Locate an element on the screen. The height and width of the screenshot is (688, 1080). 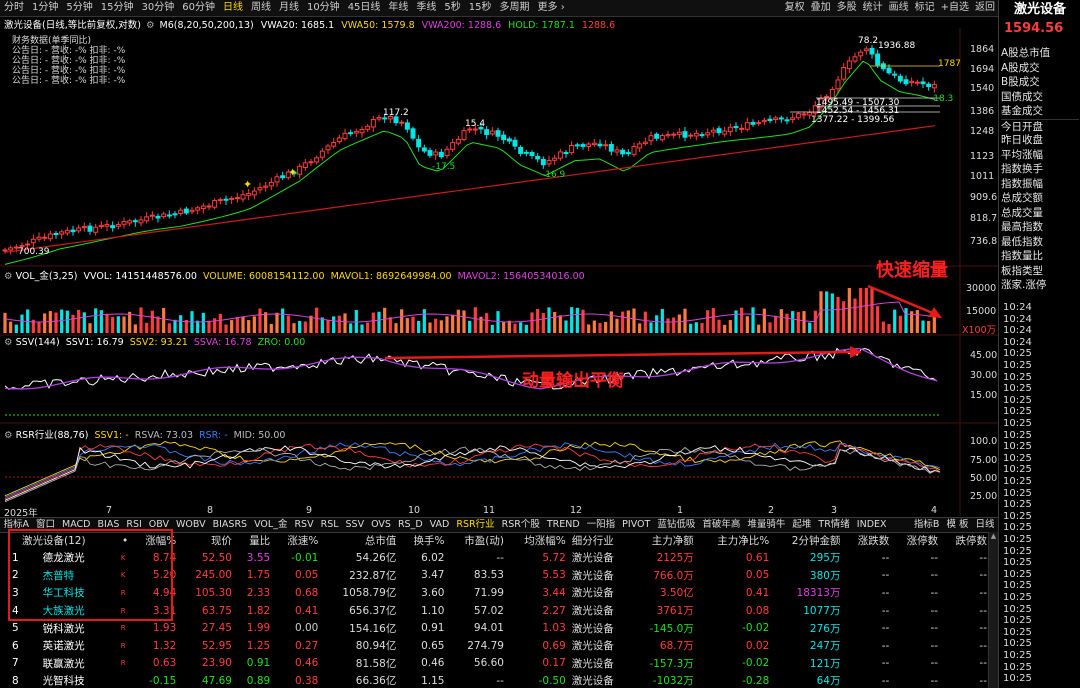
period-tab: 年线 is located at coordinates (398, 8).